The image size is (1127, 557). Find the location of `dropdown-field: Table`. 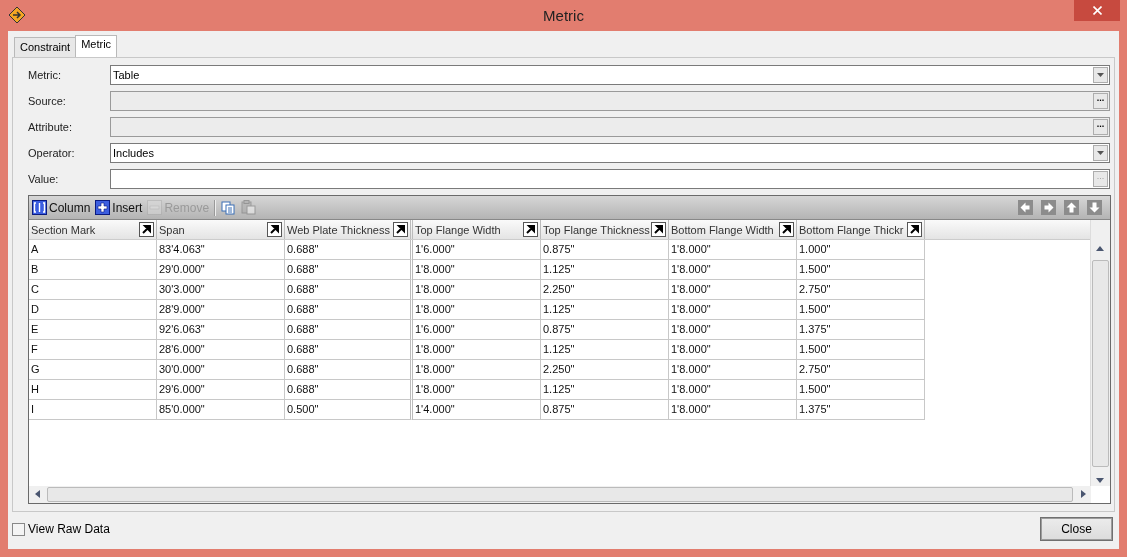

dropdown-field: Table is located at coordinates (610, 75).